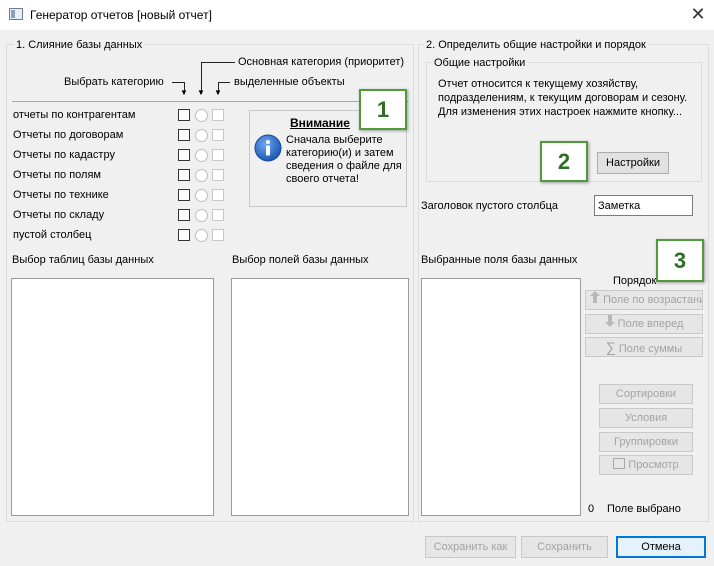 The image size is (714, 566). I want to click on tables-label: Выбор таблиц базы данных, so click(83, 260).